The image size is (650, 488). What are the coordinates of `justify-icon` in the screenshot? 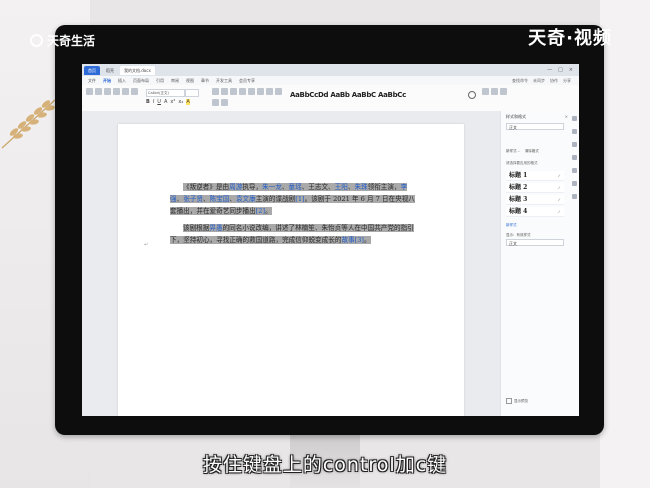 It's located at (215, 102).